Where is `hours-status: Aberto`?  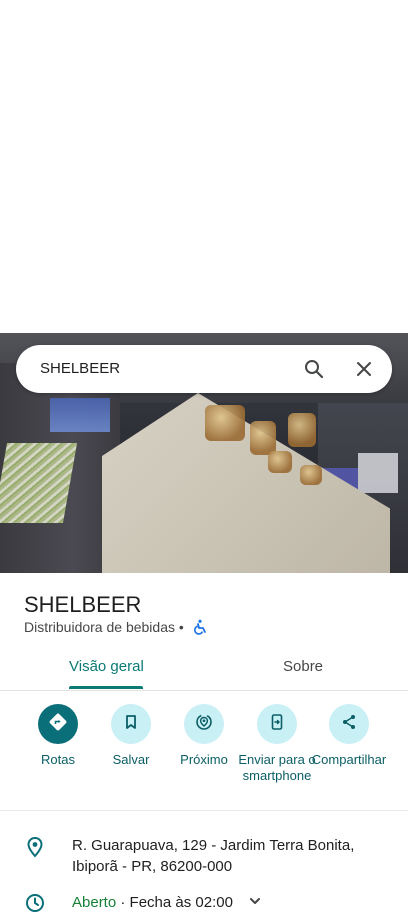 hours-status: Aberto is located at coordinates (94, 902).